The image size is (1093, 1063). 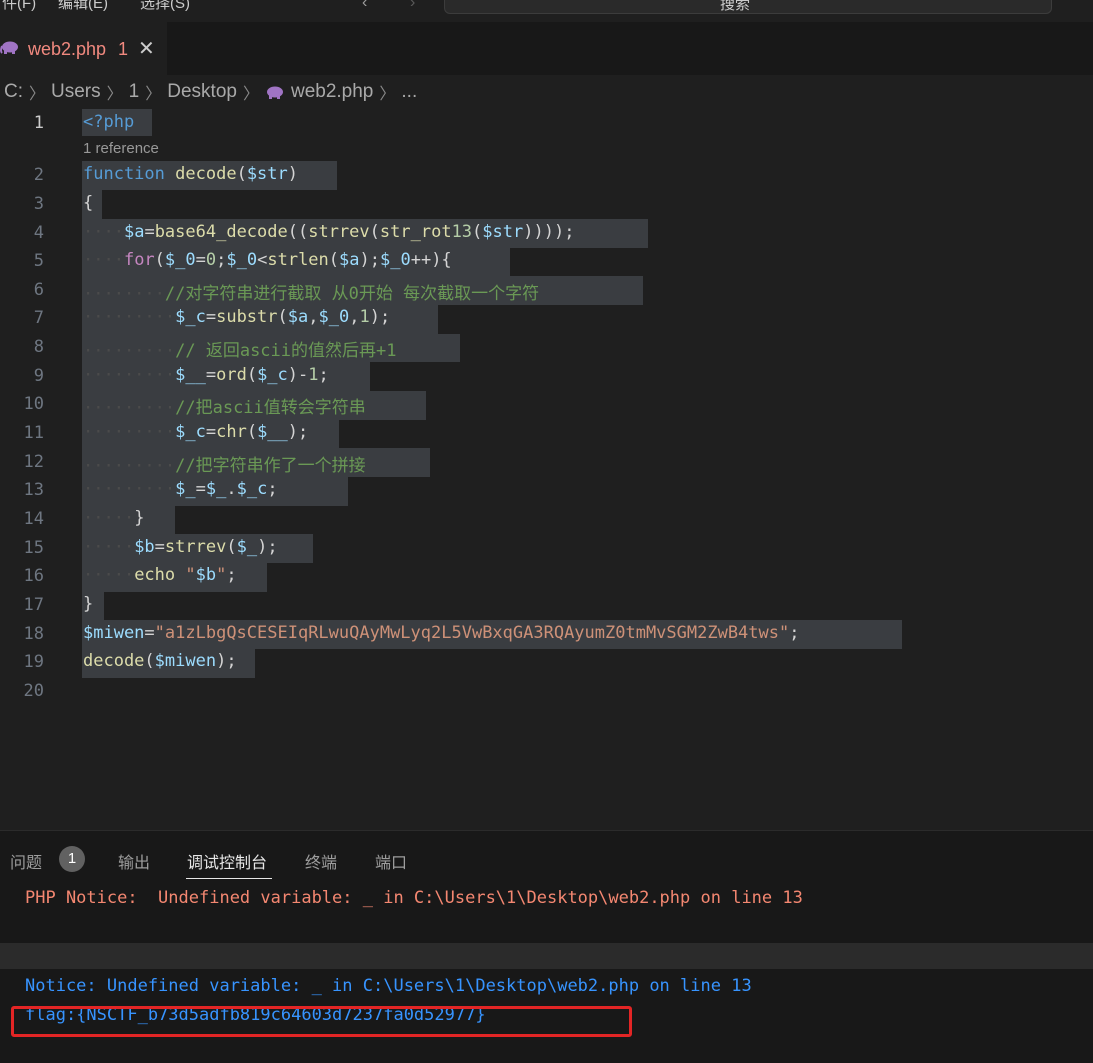 What do you see at coordinates (33, 548) in the screenshot?
I see `line-number: 15` at bounding box center [33, 548].